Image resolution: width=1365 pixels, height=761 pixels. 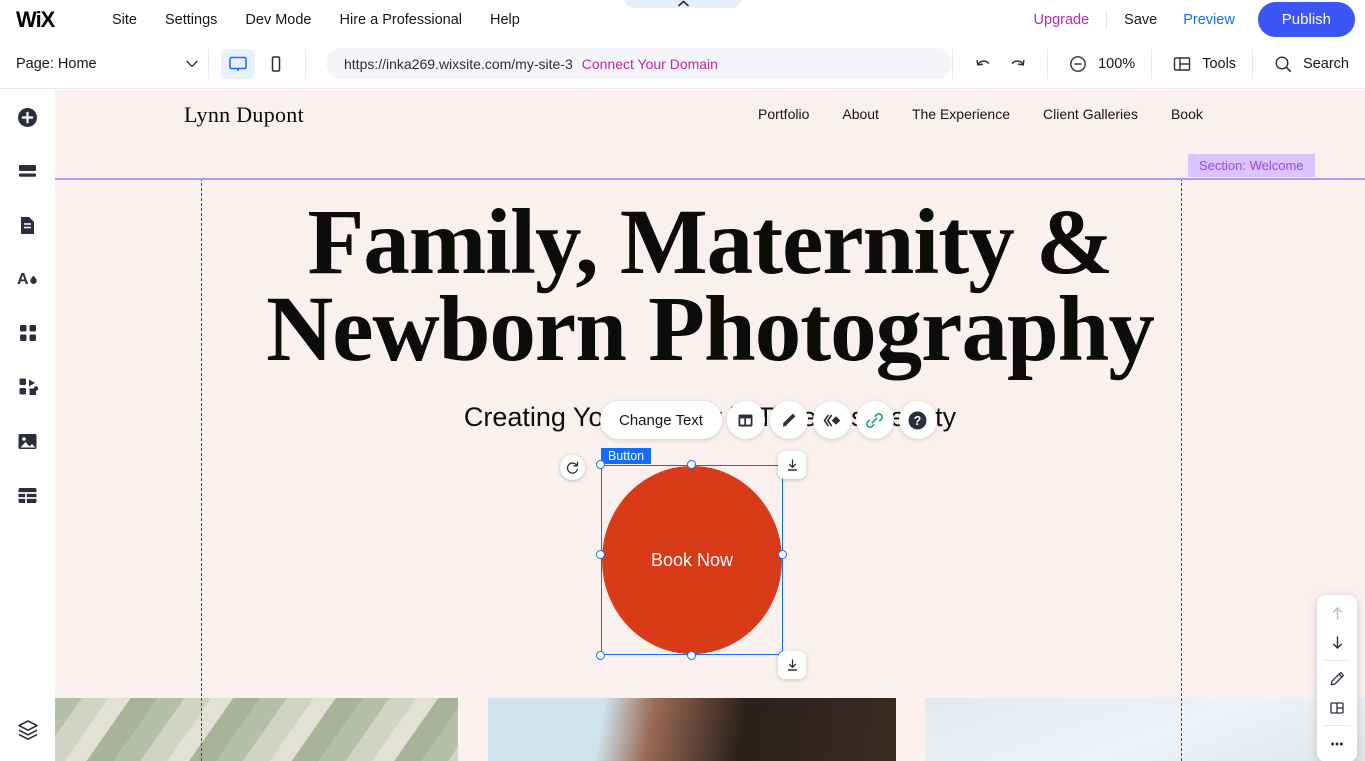 I want to click on site-url: https://inka269.wixsite.com/my-site-3, so click(x=458, y=63).